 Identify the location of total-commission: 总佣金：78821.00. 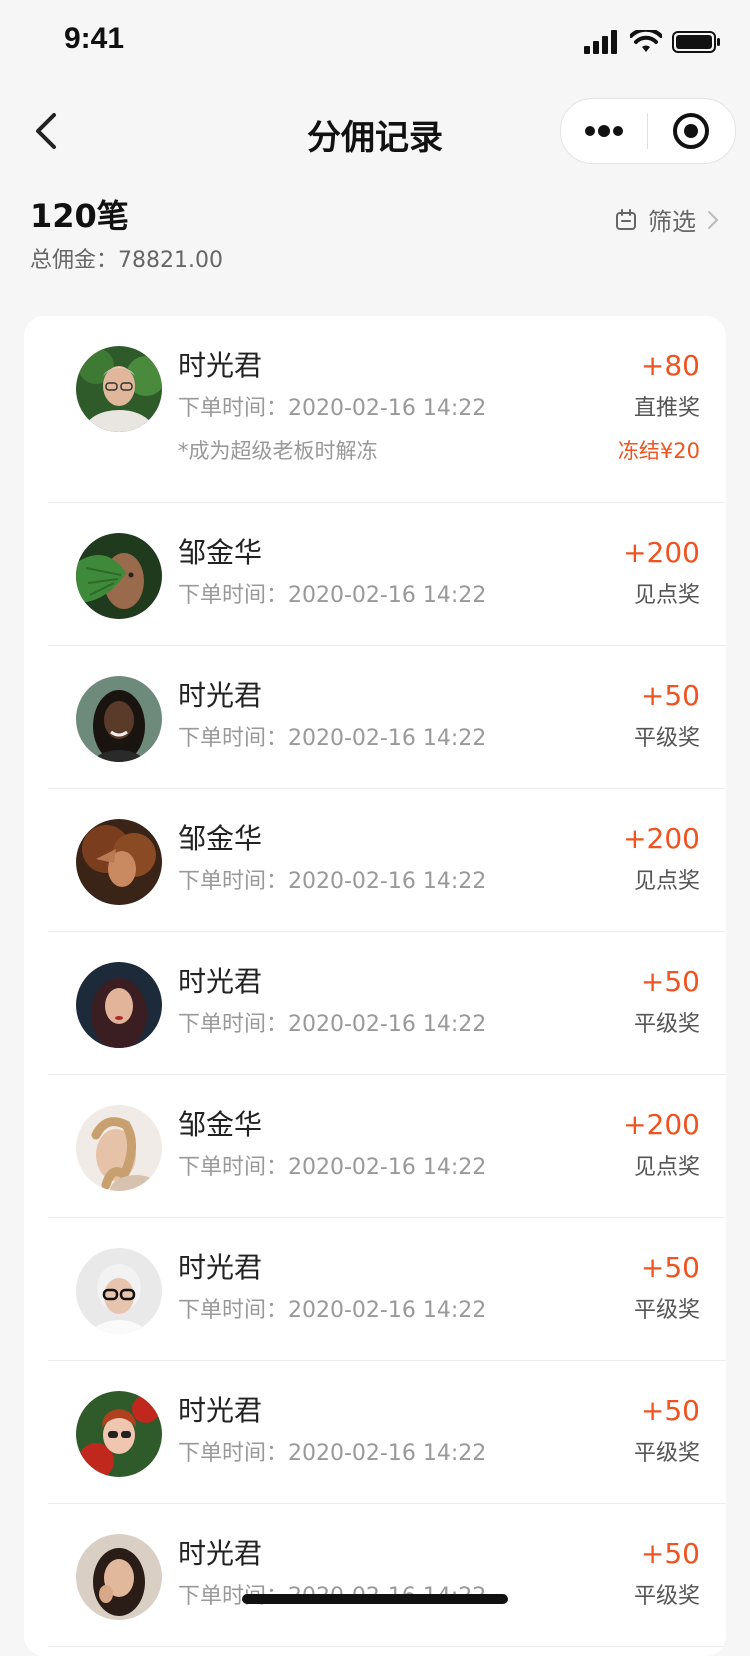
(126, 260).